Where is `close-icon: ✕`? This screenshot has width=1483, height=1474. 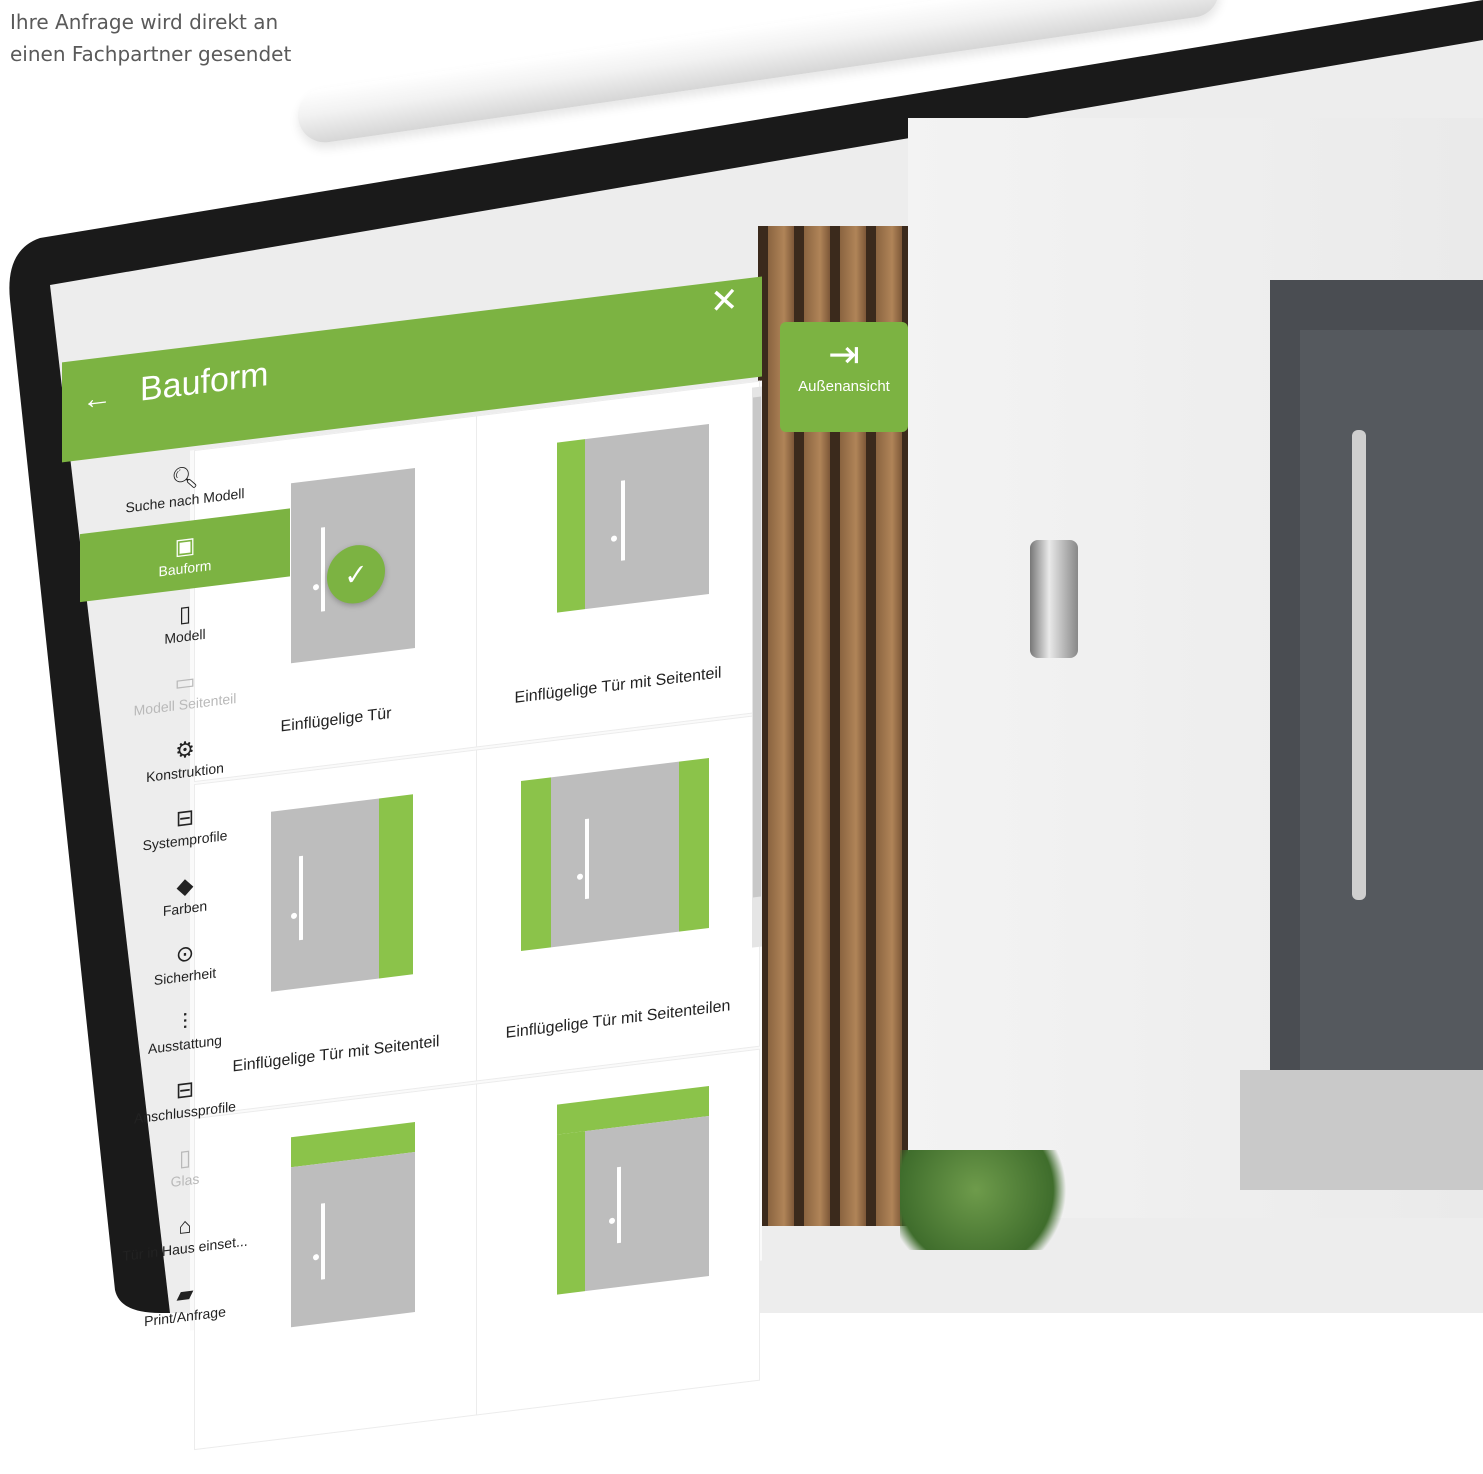 close-icon: ✕ is located at coordinates (724, 300).